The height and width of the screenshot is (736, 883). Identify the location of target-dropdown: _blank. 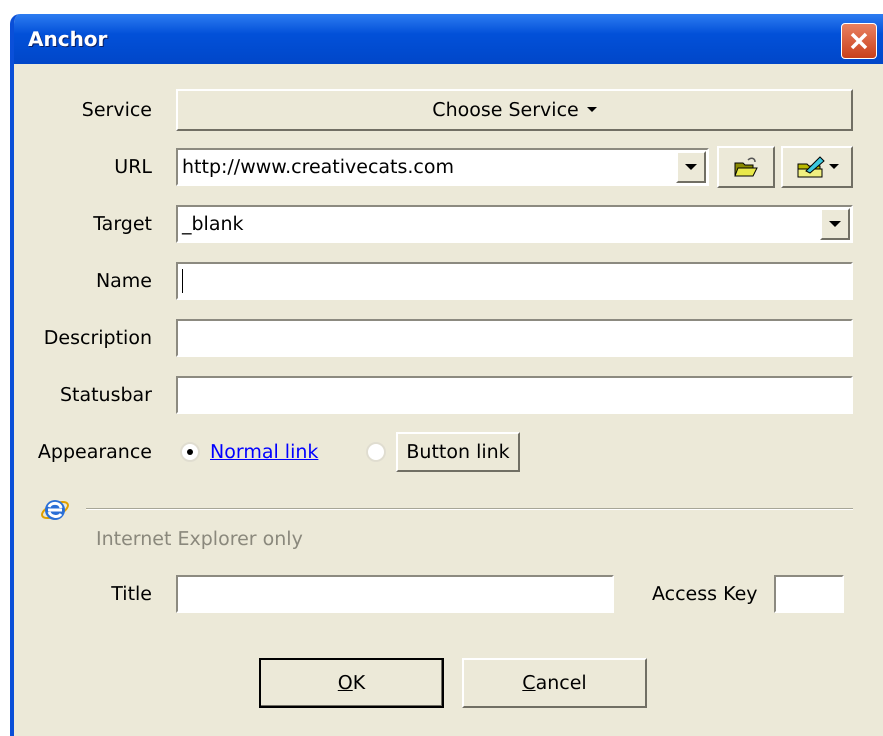
(514, 224).